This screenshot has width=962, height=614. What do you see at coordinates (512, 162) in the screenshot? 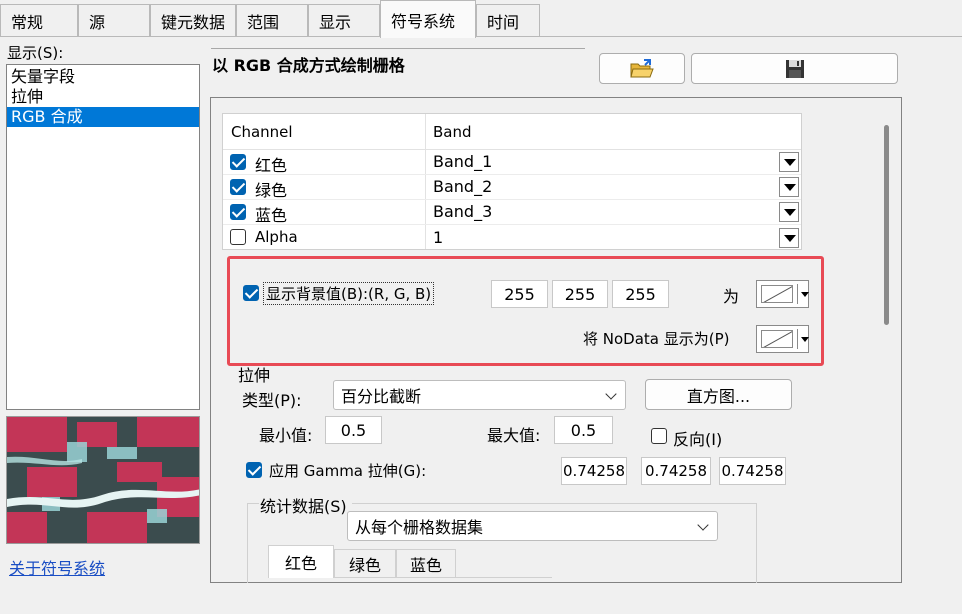
I see `table-row: 红色 Band_1` at bounding box center [512, 162].